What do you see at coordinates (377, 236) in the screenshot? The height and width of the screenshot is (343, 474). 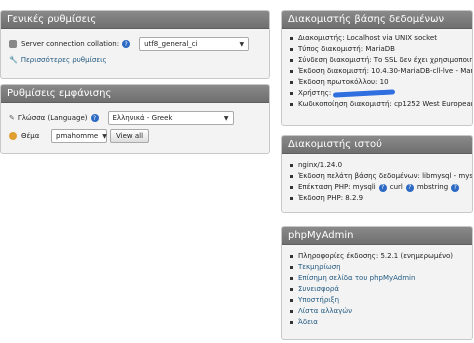 I see `phpmyadmin-title: phpMyAdmin` at bounding box center [377, 236].